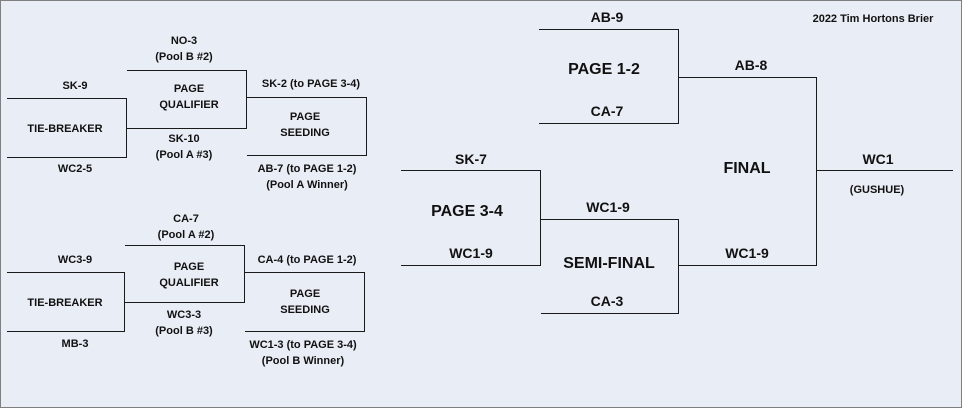  I want to click on final-line1, so click(748, 77).